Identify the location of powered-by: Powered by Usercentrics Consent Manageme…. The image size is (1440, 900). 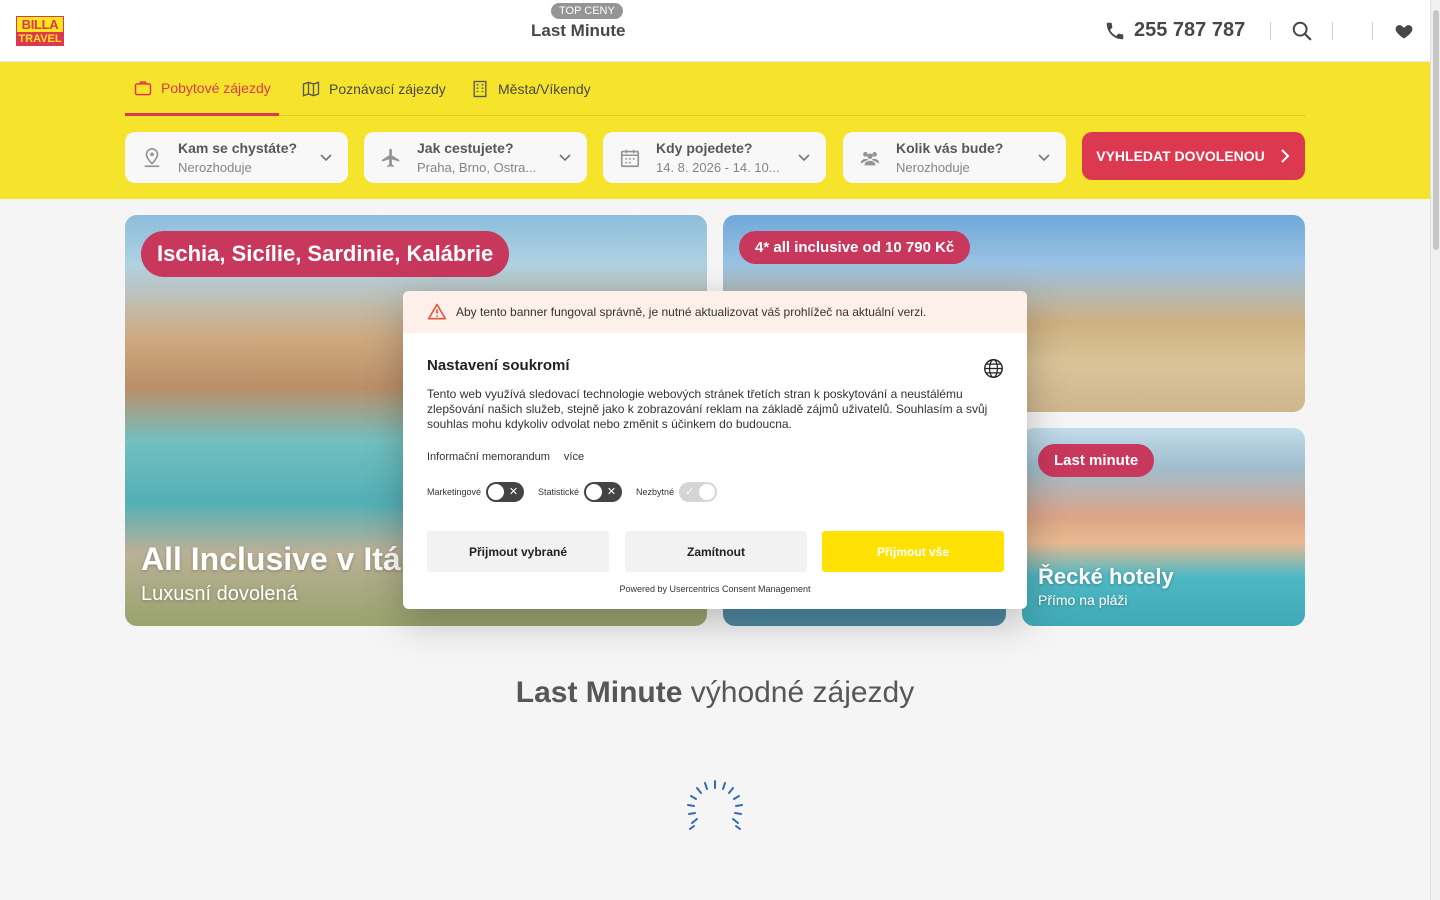
(715, 589).